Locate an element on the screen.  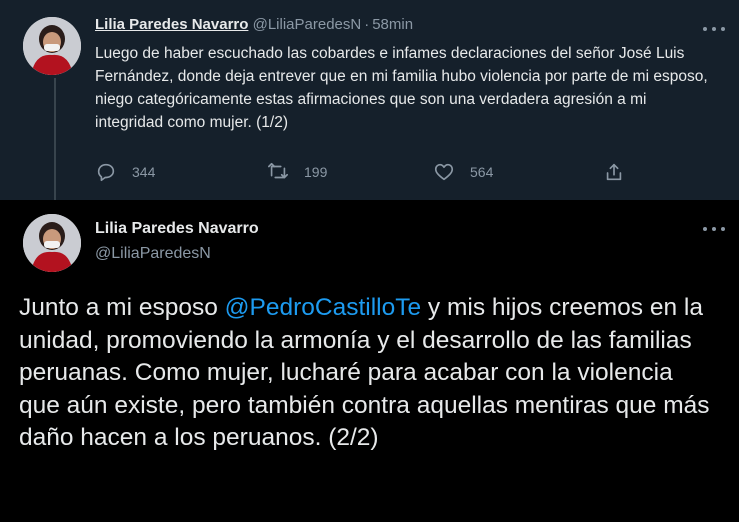
reply-count: 344 is located at coordinates (144, 172).